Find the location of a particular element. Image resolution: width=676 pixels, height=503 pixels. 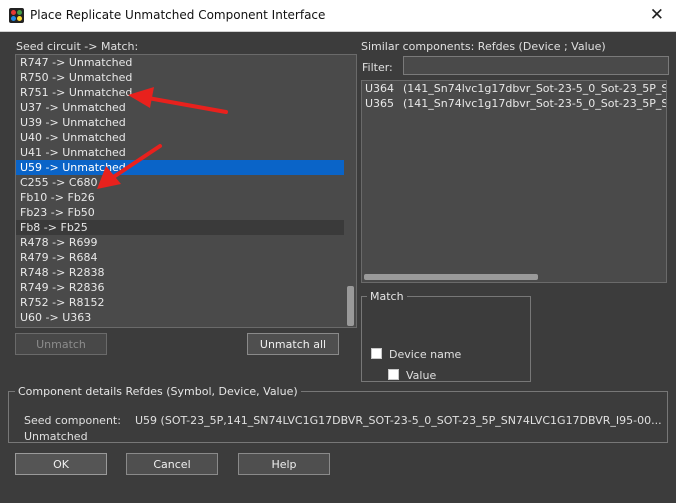

annotation-arrows is located at coordinates (162, 138).